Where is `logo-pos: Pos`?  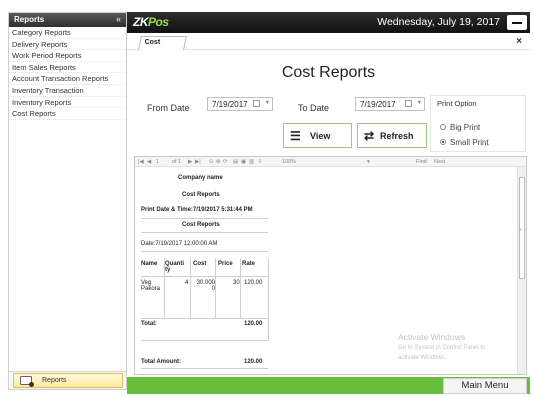
logo-pos: Pos is located at coordinates (158, 22).